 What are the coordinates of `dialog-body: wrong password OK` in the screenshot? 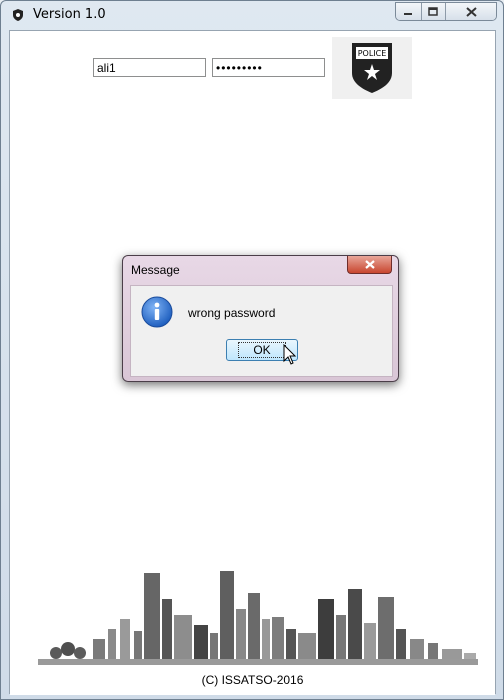 It's located at (261, 331).